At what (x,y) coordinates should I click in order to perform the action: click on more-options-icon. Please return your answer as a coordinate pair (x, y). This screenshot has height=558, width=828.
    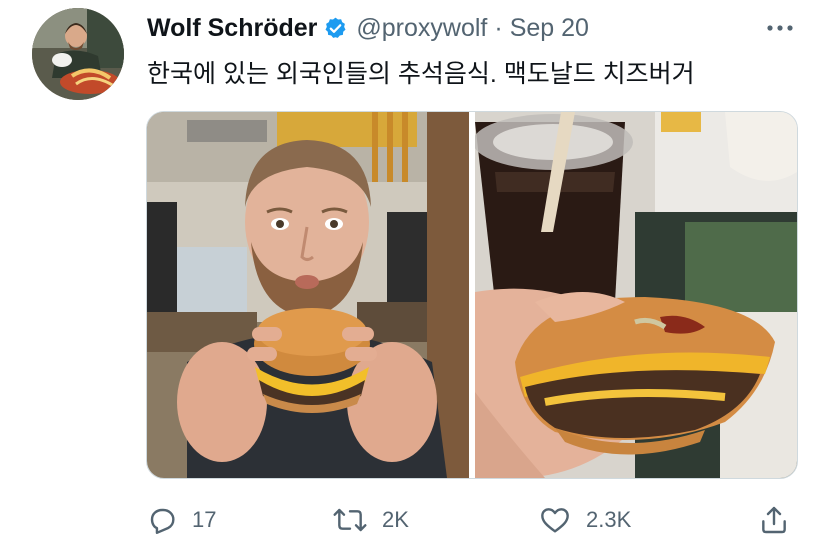
    Looking at the image, I should click on (780, 28).